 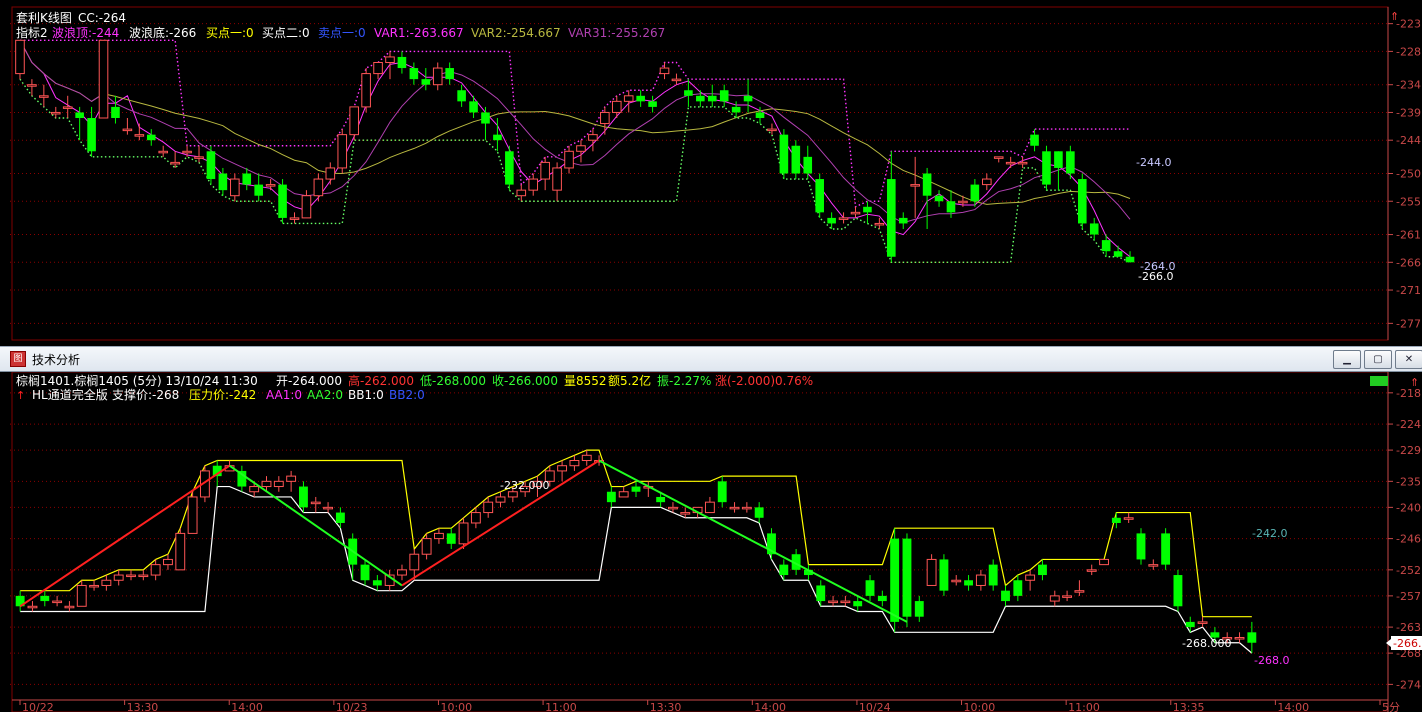 What do you see at coordinates (1409, 450) in the screenshot?
I see `y-tick-label: -229.` at bounding box center [1409, 450].